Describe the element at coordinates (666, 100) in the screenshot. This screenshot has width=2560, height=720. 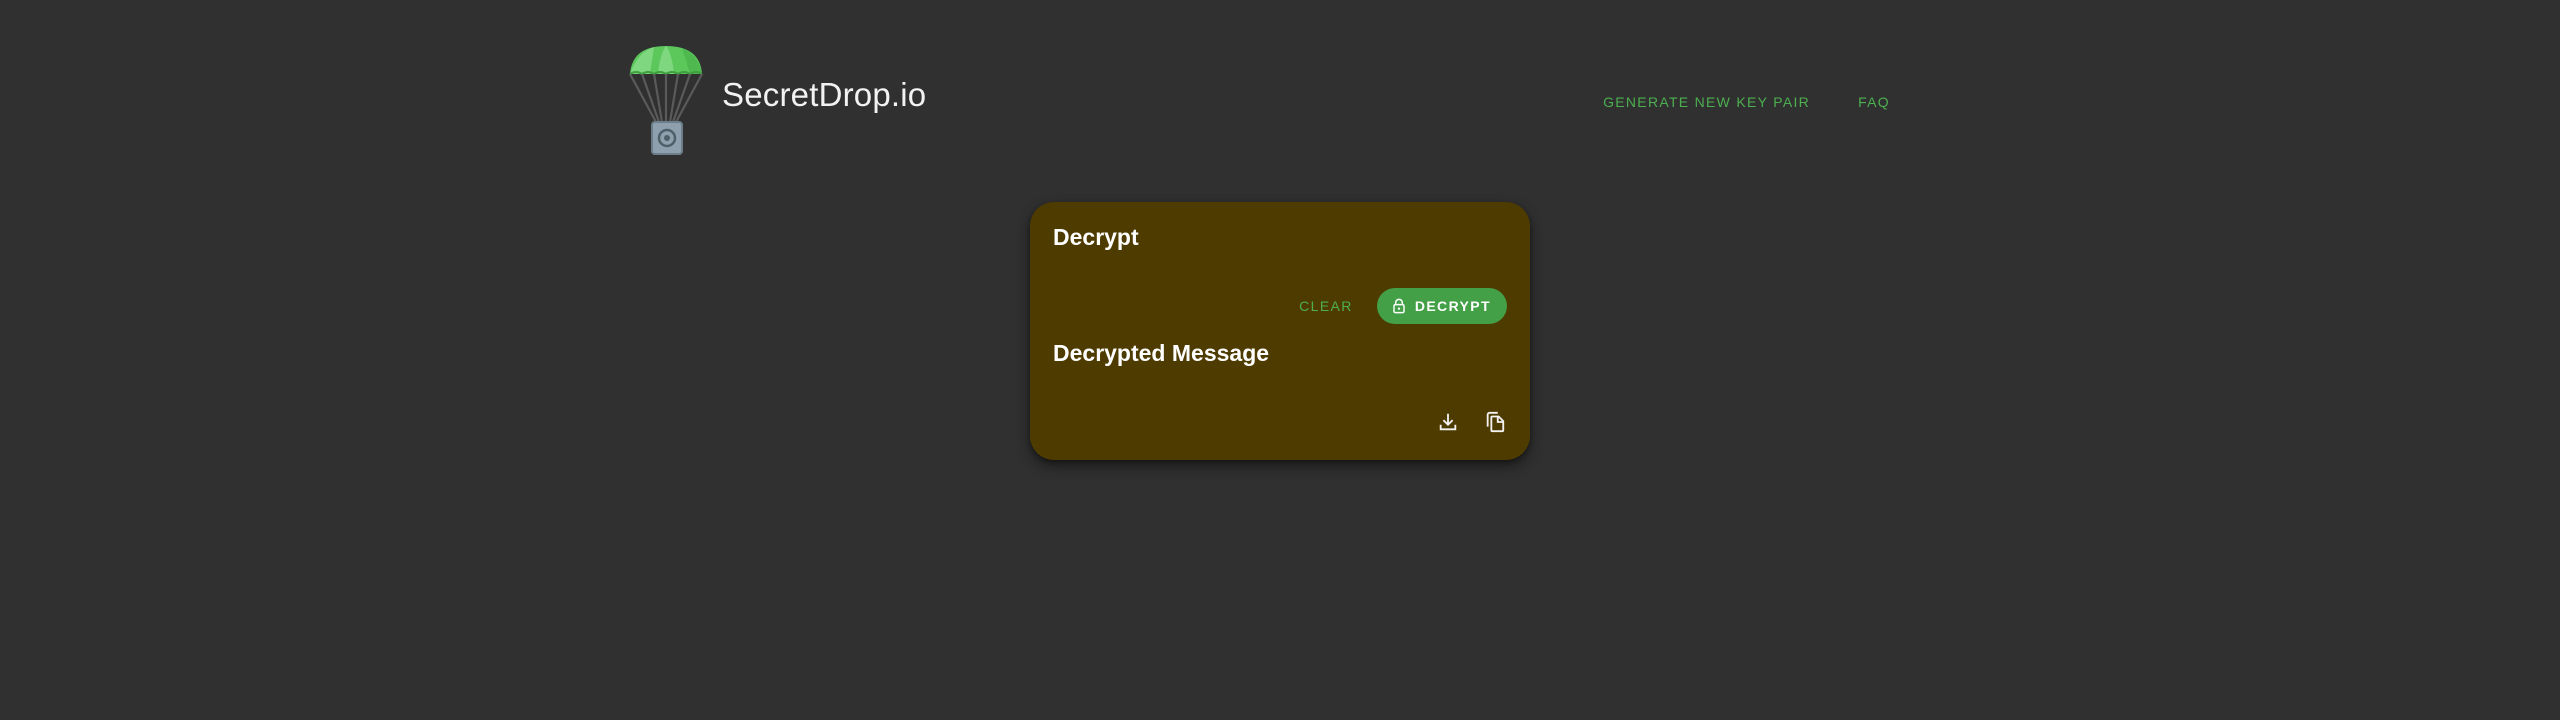
I see `parachute-logo-icon` at that location.